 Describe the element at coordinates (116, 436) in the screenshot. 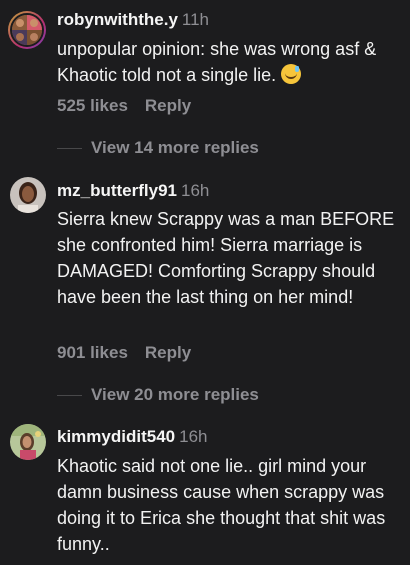

I see `username: kimmydidit540` at that location.